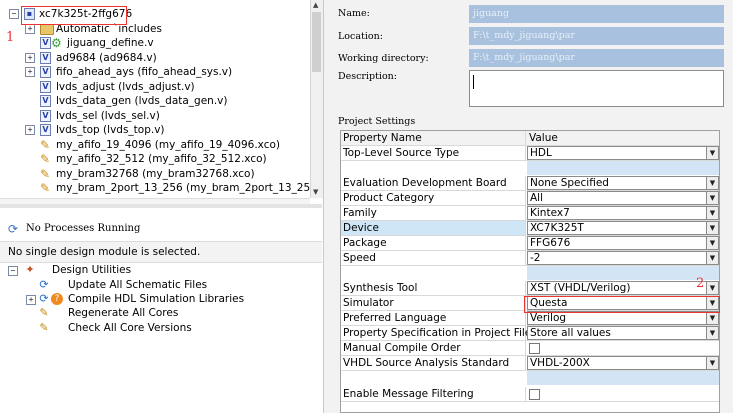 This screenshot has width=733, height=413. What do you see at coordinates (596, 88) in the screenshot?
I see `description-textarea` at bounding box center [596, 88].